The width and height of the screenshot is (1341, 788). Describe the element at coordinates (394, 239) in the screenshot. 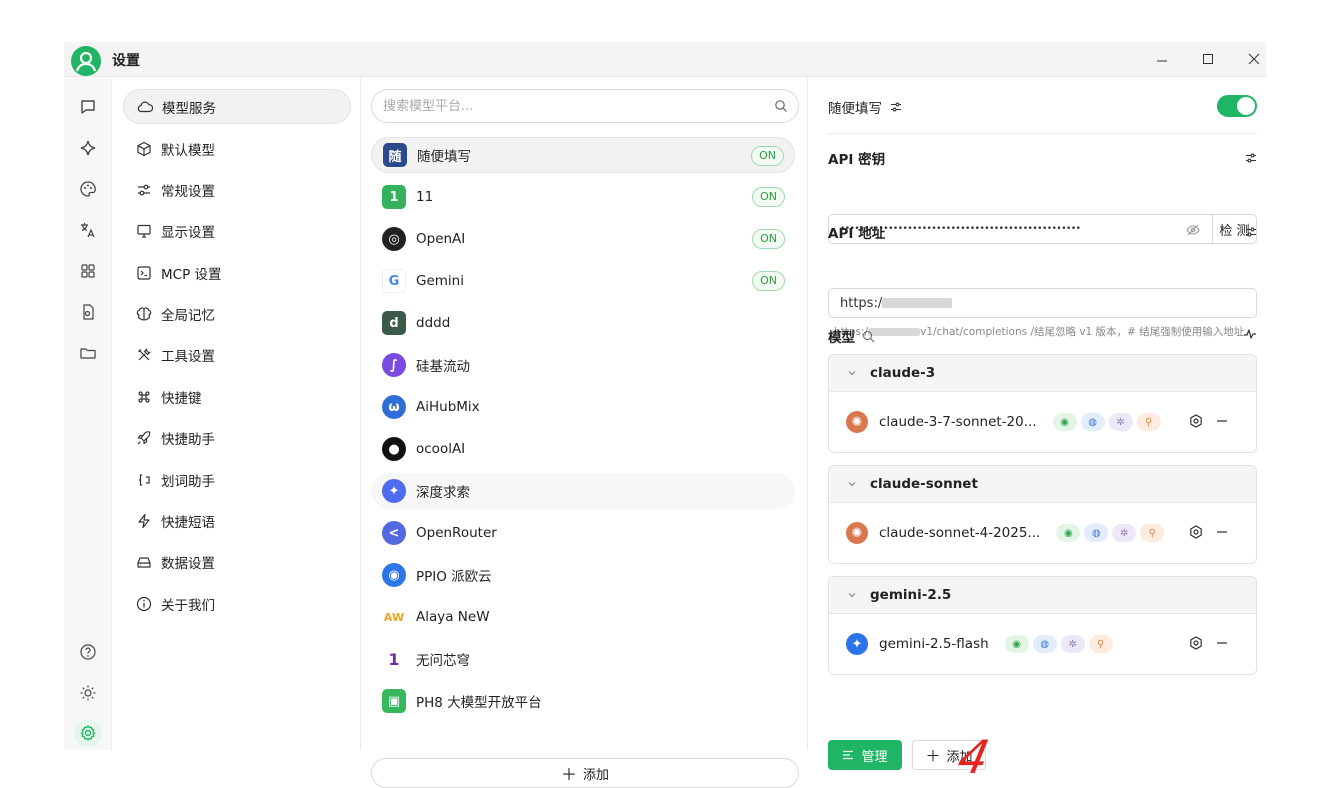

I see `provider-logo-icon: ◎` at that location.